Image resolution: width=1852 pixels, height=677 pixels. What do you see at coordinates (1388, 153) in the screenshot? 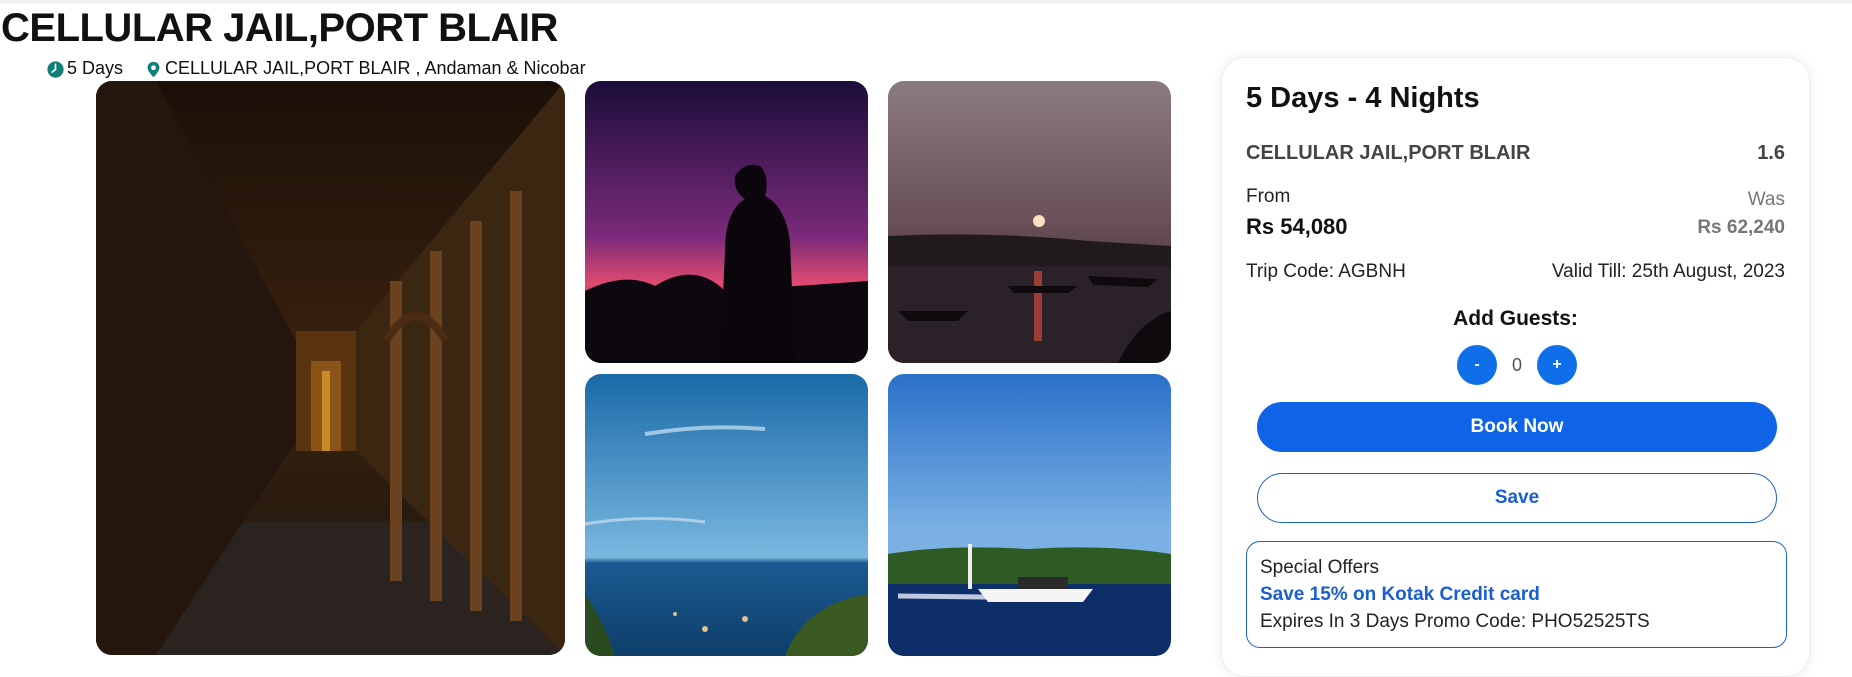
I see `destination-name: CELLULAR JAIL,PORT BLAIR` at bounding box center [1388, 153].